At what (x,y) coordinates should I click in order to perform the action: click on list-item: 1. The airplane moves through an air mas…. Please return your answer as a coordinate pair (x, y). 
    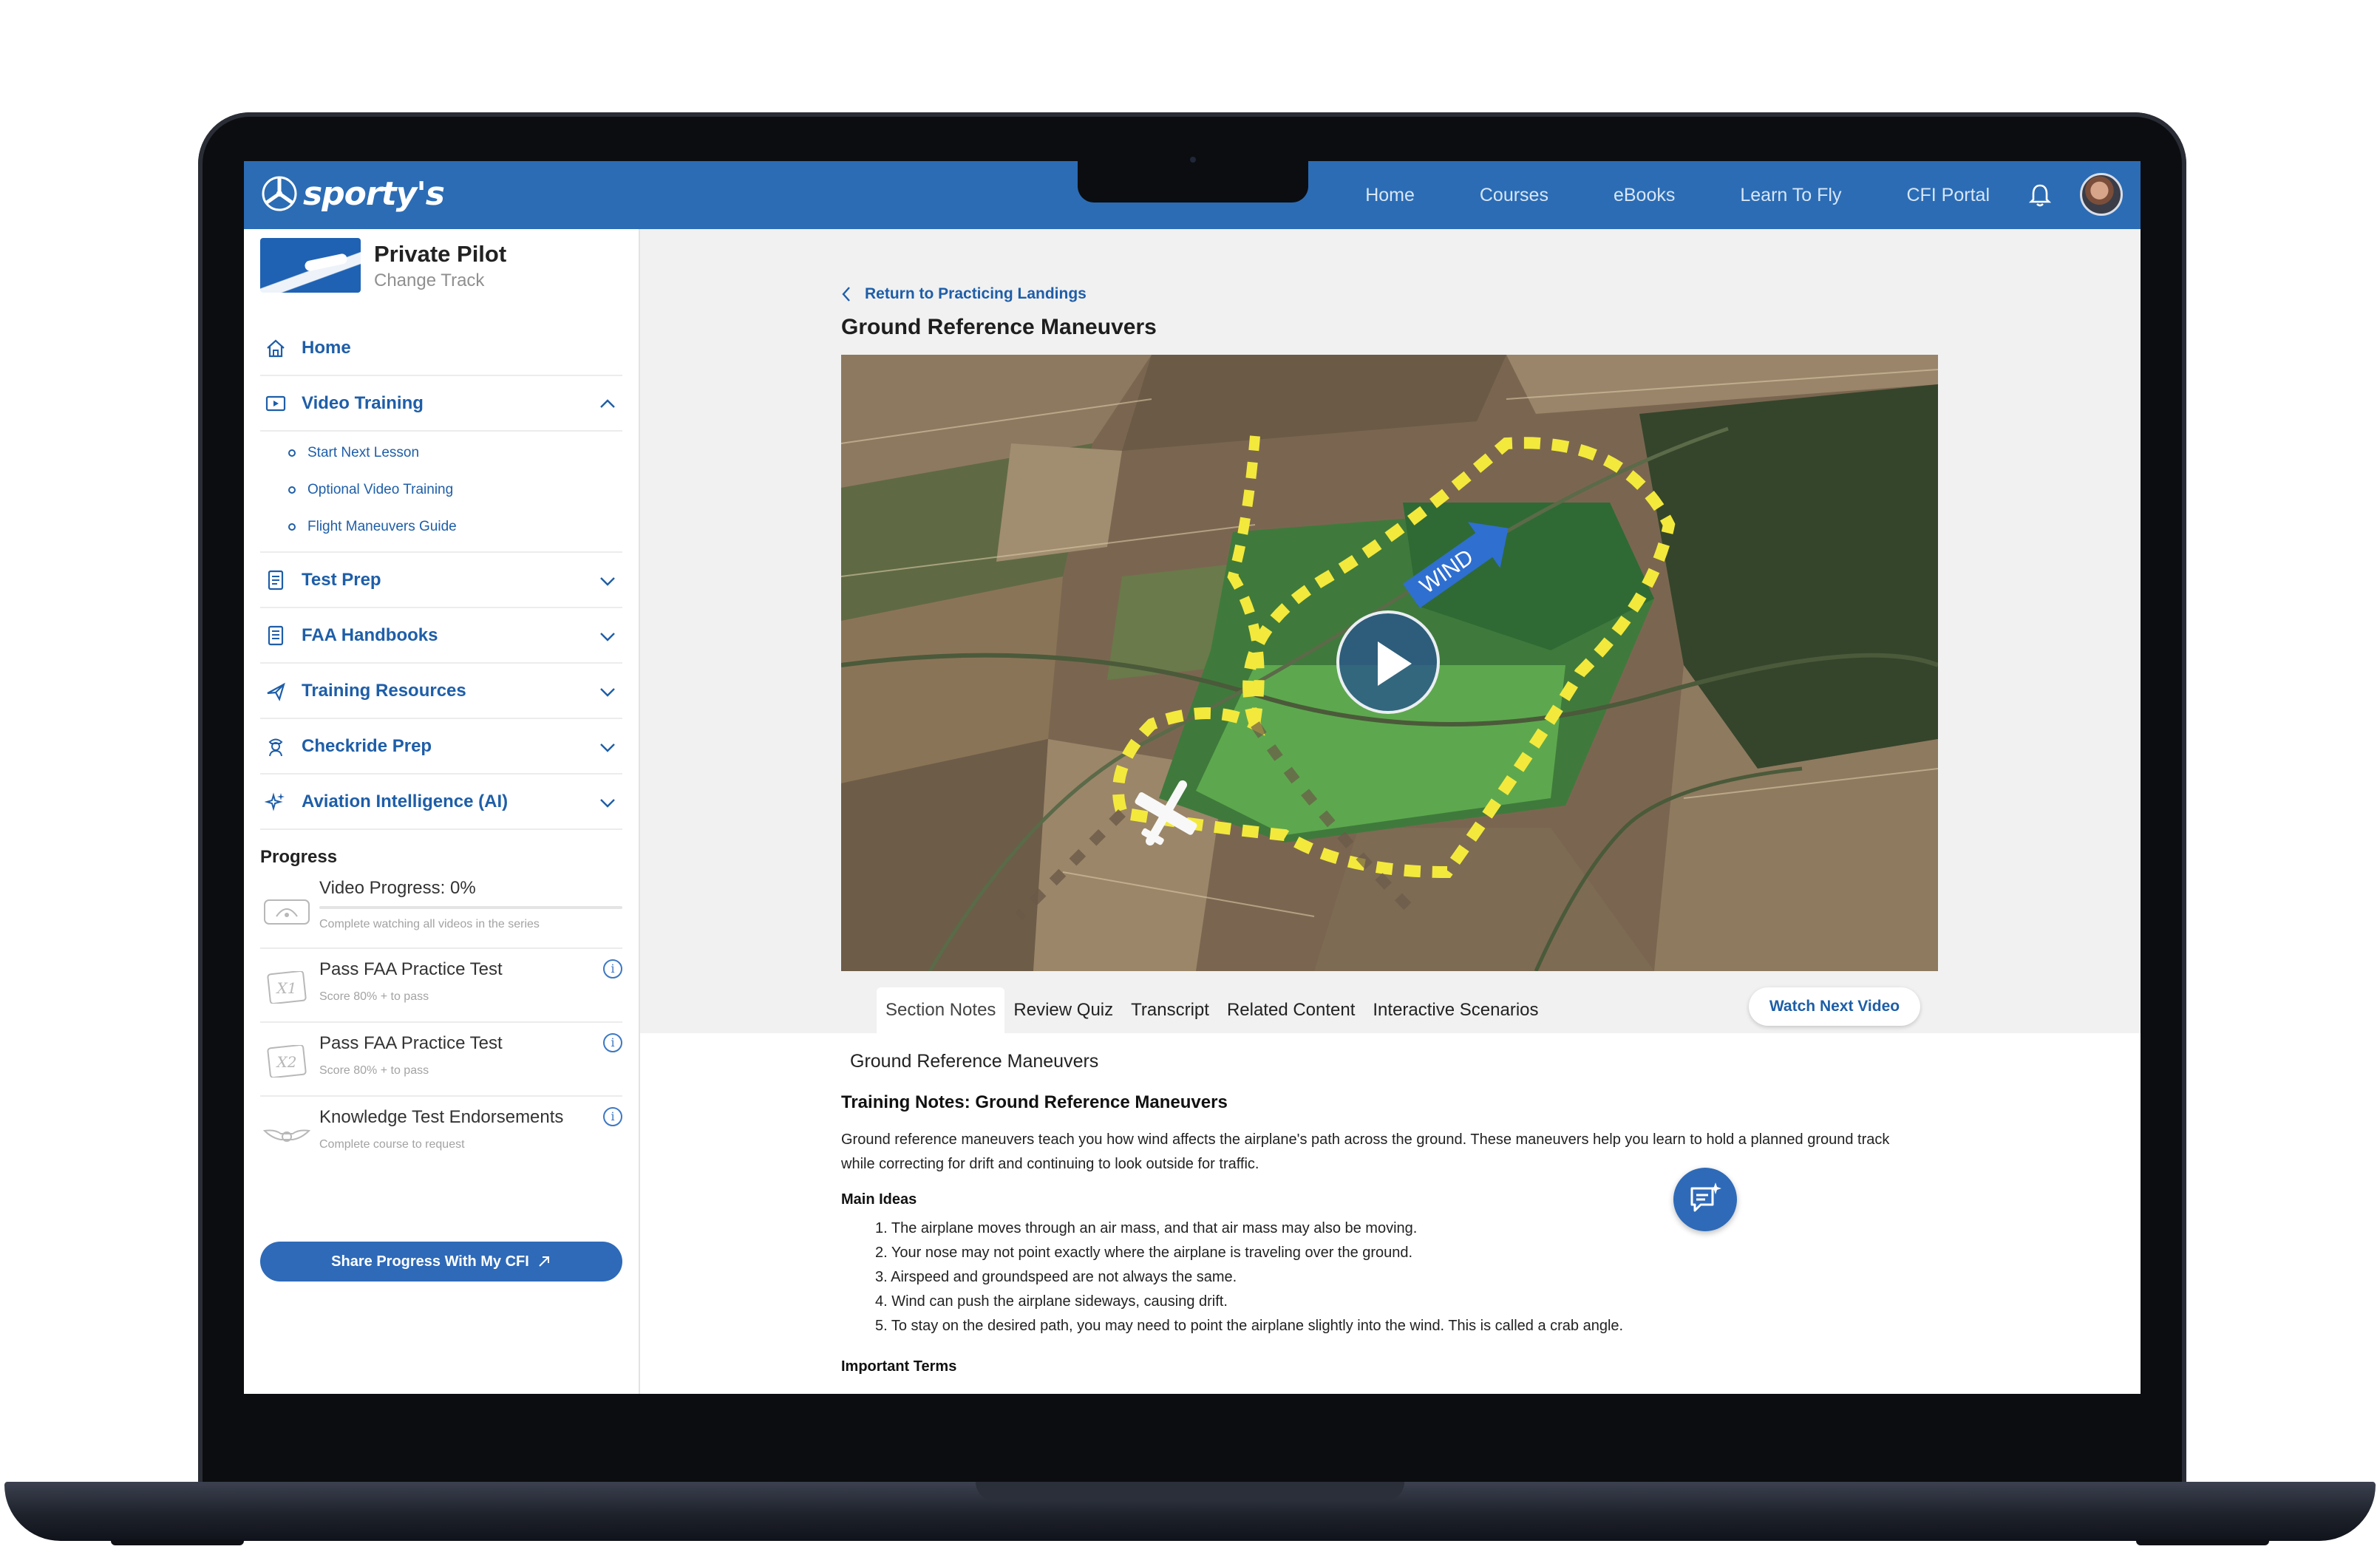
    Looking at the image, I should click on (1146, 1228).